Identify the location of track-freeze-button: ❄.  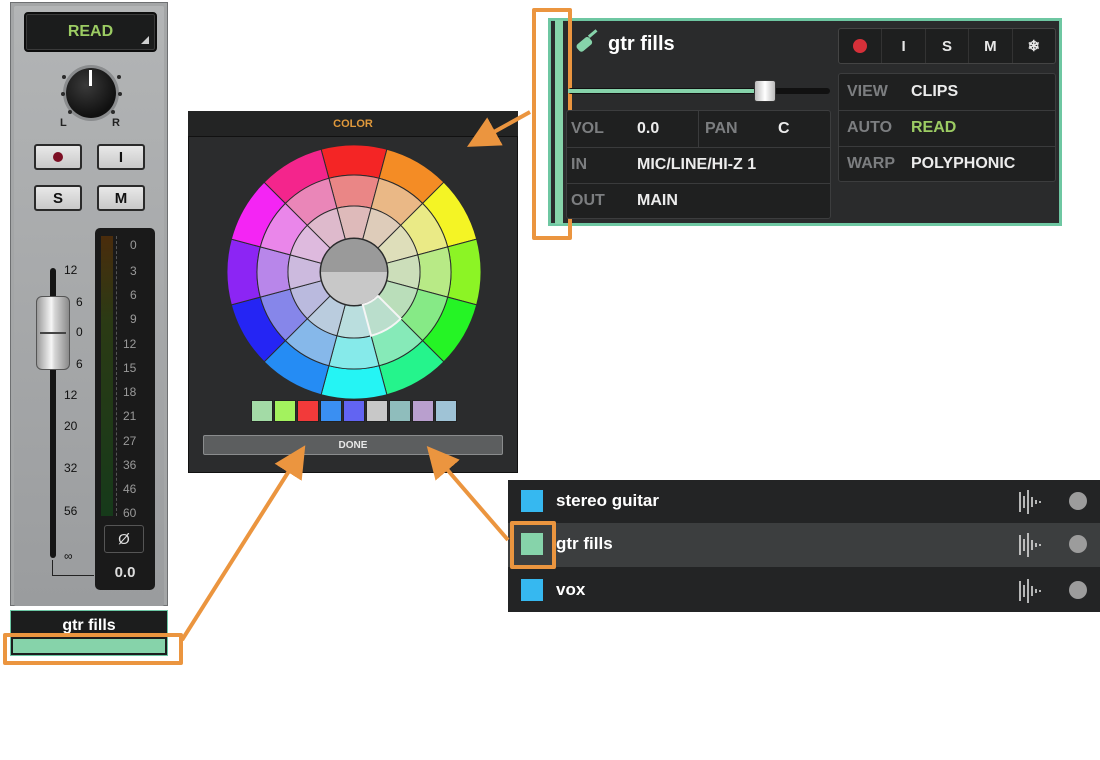
(1034, 46).